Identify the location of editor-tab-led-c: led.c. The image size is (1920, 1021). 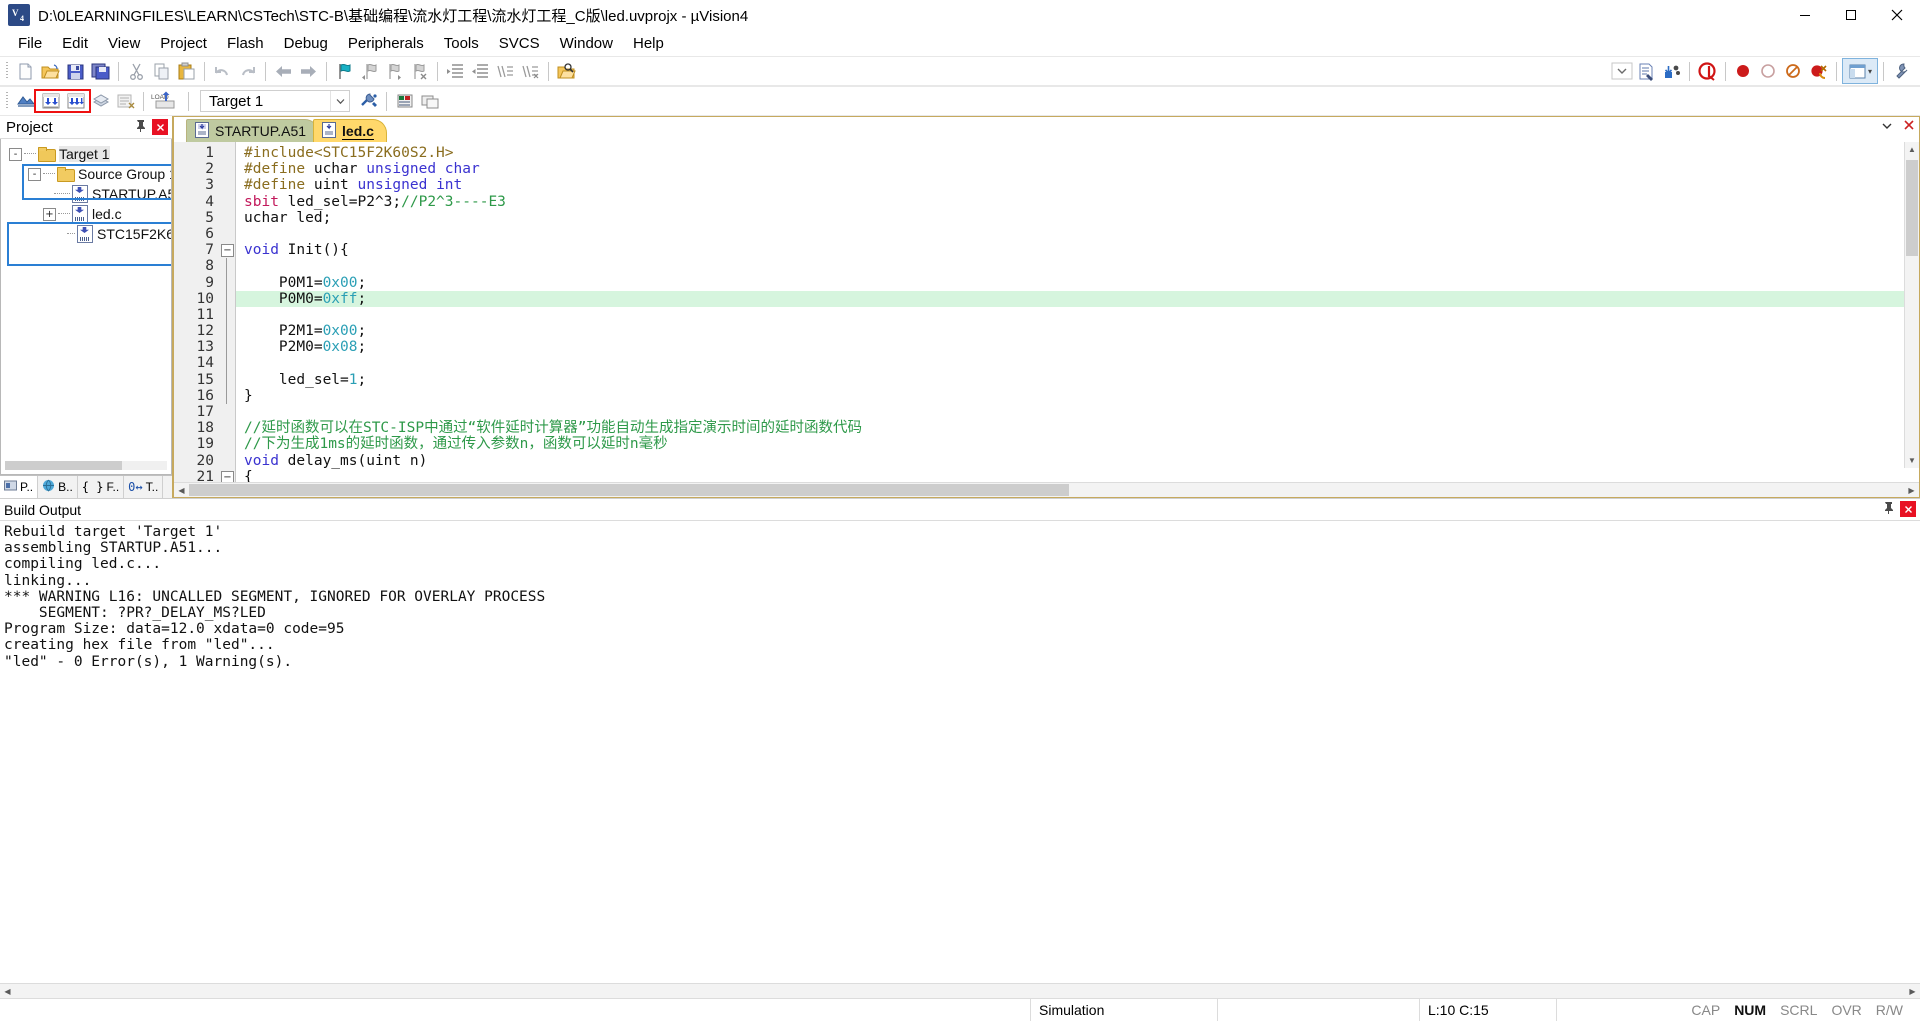
(350, 130).